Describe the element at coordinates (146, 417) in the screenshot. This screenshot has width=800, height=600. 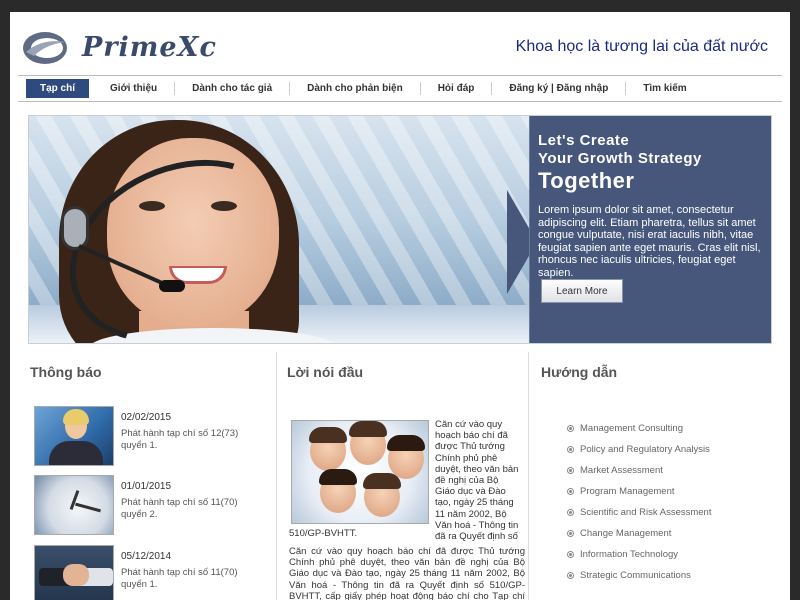
I see `announcement-date: 02/02/2015` at that location.